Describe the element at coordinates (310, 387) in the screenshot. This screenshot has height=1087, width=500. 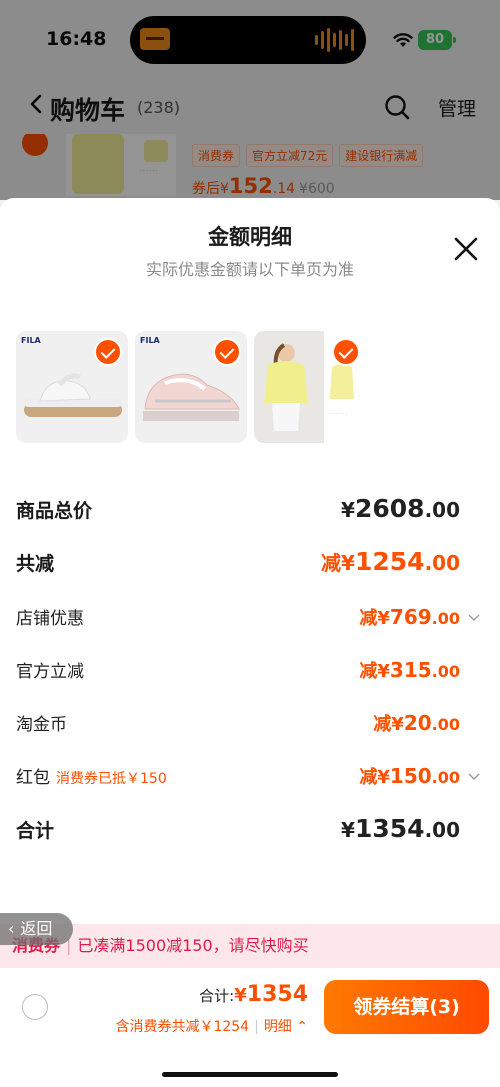
I see `thumbnail-coat: · · · · · · · ·` at that location.